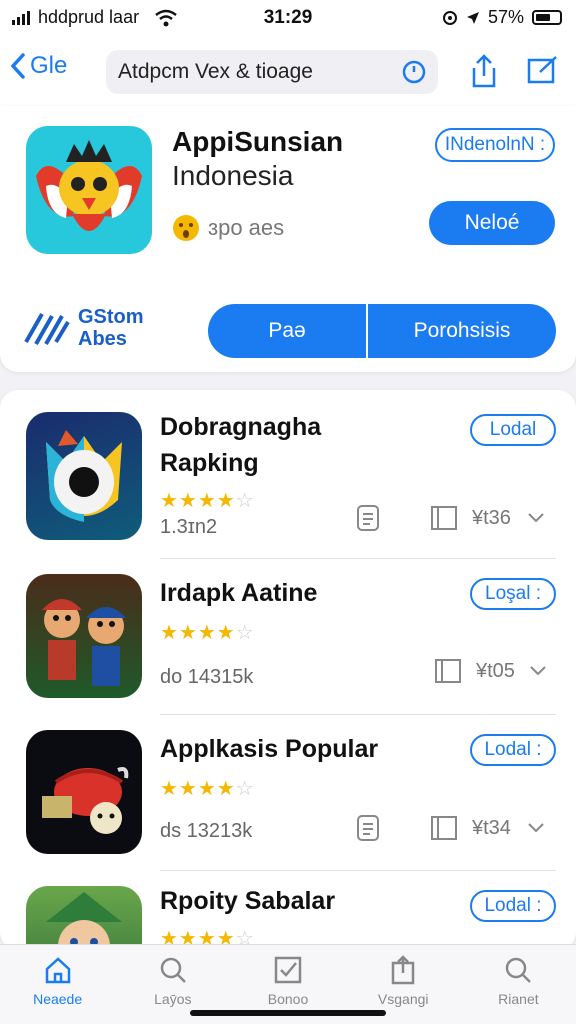 The width and height of the screenshot is (576, 1024). Describe the element at coordinates (209, 463) in the screenshot. I see `app-title-line-2: Rapking` at that location.